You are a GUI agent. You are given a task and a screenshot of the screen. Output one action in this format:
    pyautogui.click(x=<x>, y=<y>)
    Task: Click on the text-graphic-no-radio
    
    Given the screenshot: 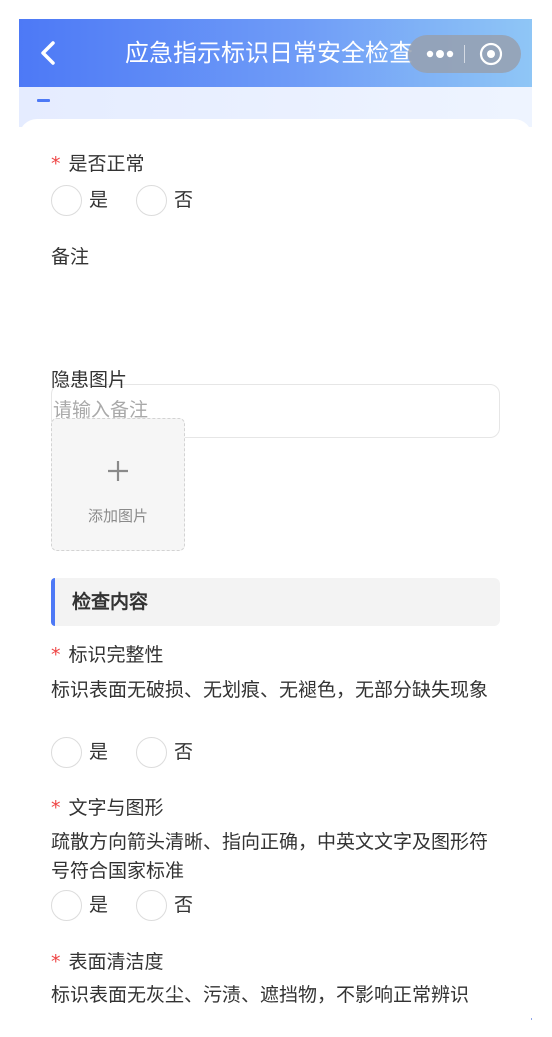 What is the action you would take?
    pyautogui.click(x=151, y=905)
    